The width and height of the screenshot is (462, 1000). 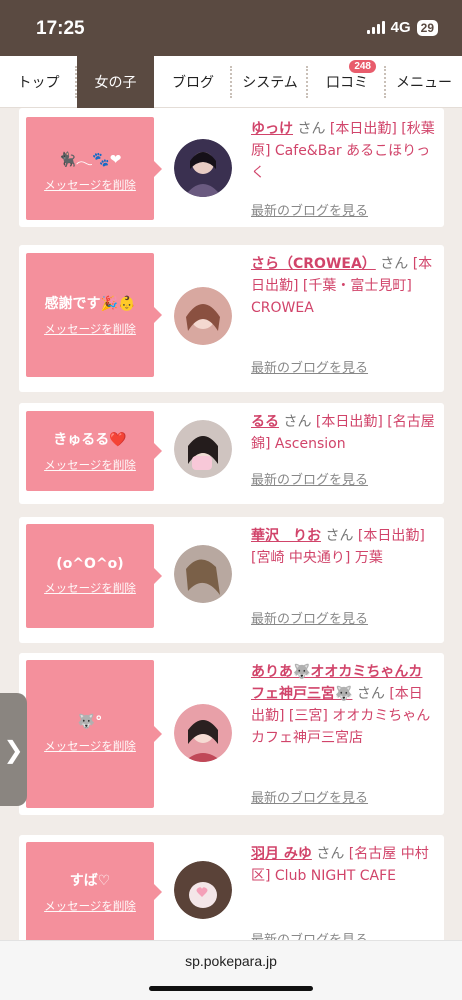 I want to click on girl-info: 羽月 みゆ さん [名古屋 中村区] Club NIGHT CAFE, so click(x=343, y=865).